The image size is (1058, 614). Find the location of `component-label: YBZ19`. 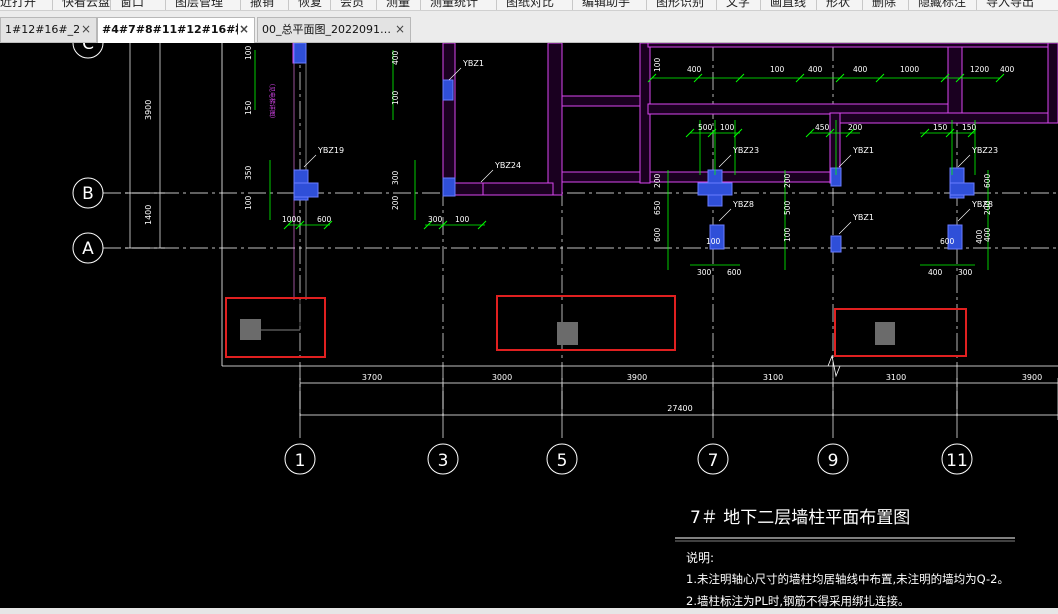

component-label: YBZ19 is located at coordinates (330, 150).